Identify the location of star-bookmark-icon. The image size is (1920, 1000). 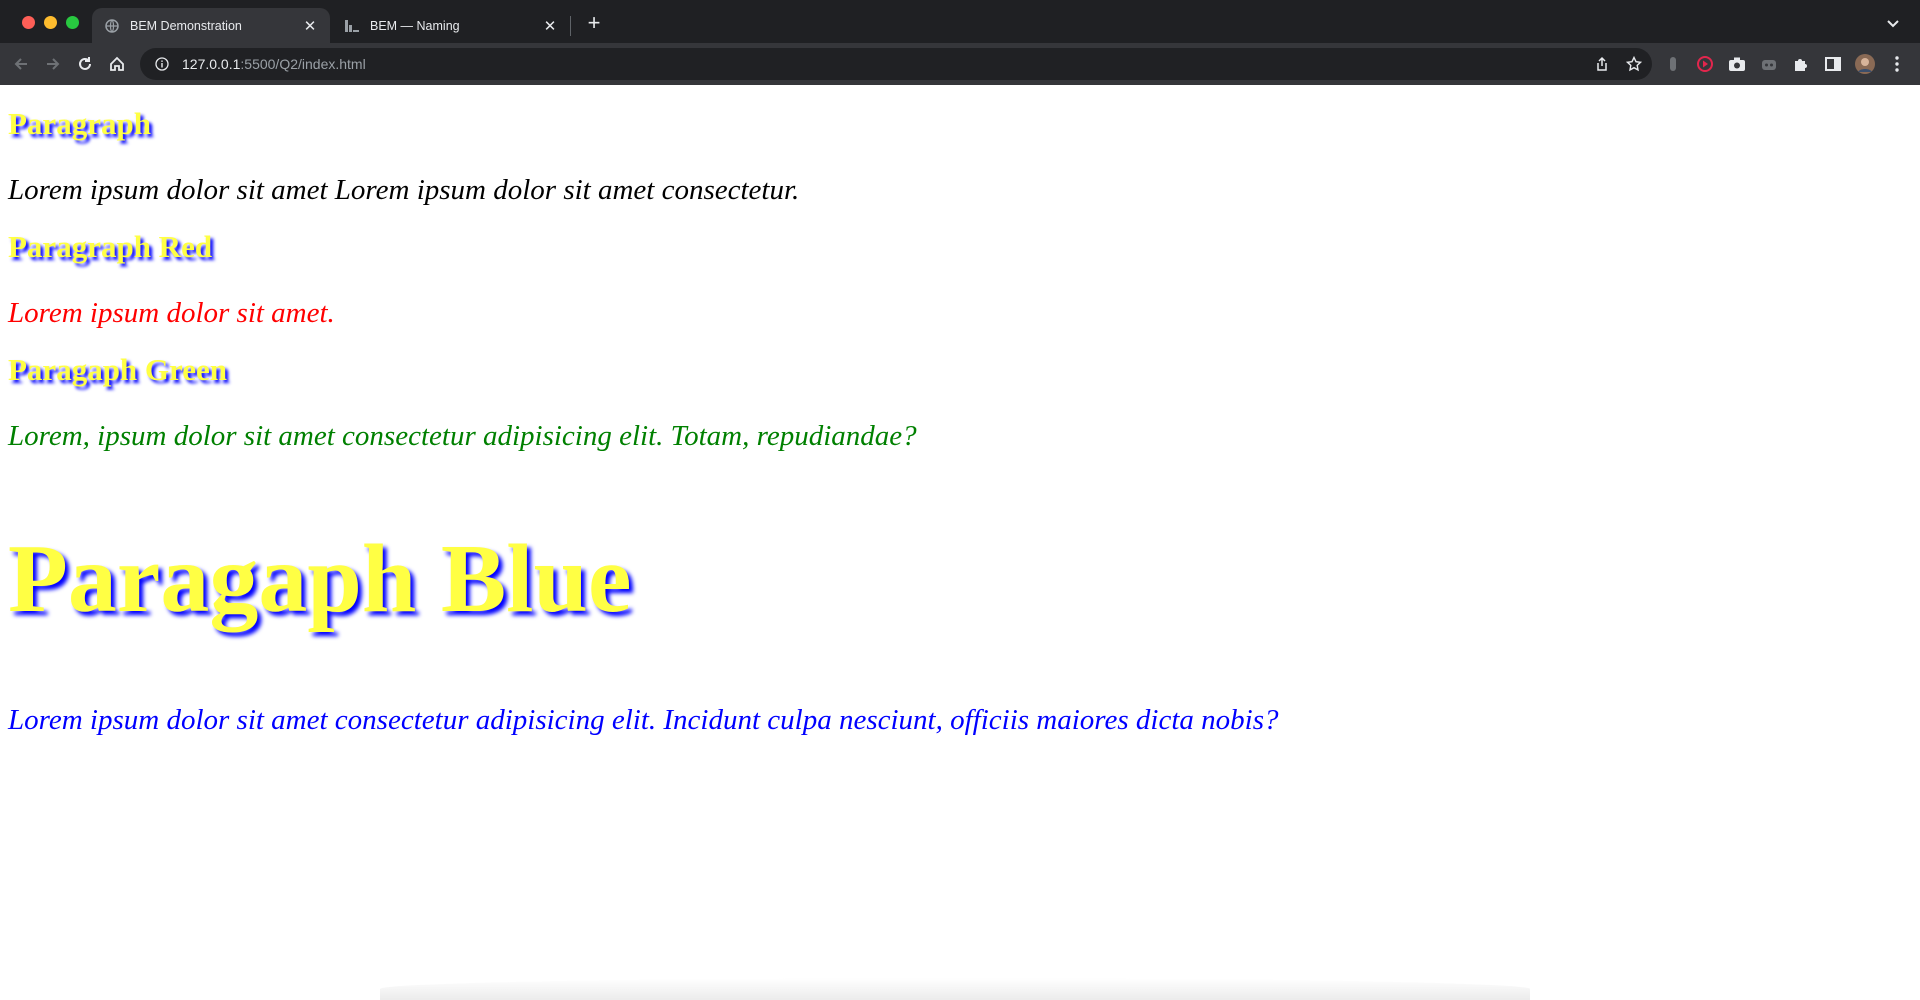
(1634, 64).